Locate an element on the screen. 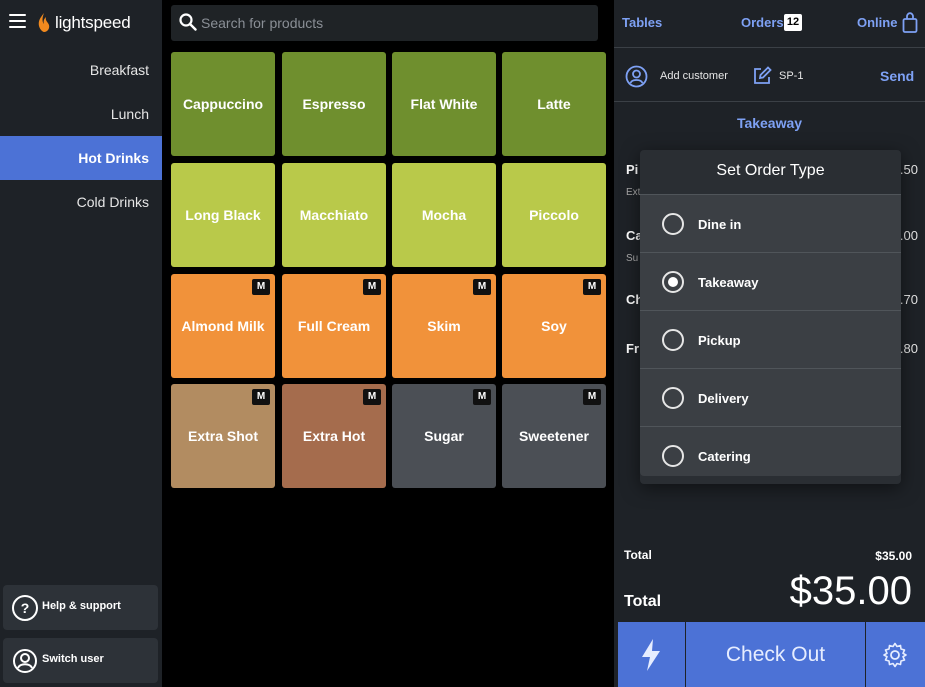  product-tile: M Extra Hot is located at coordinates (334, 436).